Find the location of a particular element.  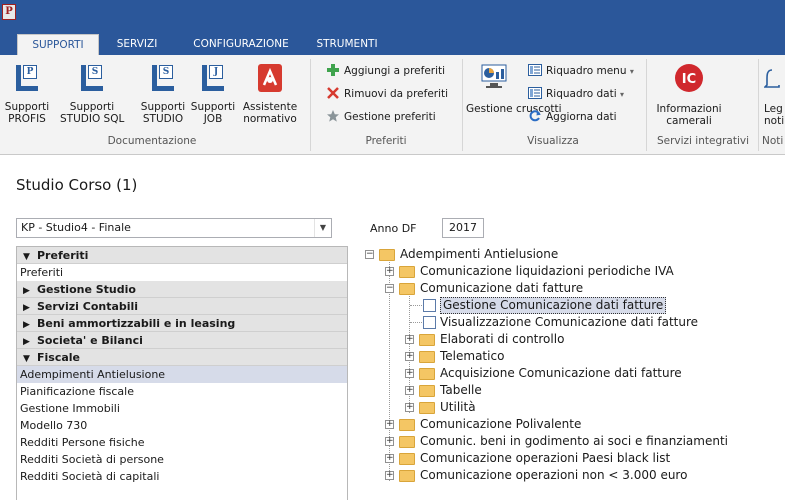

group-label-visualizza: Visualizza is located at coordinates (553, 141).